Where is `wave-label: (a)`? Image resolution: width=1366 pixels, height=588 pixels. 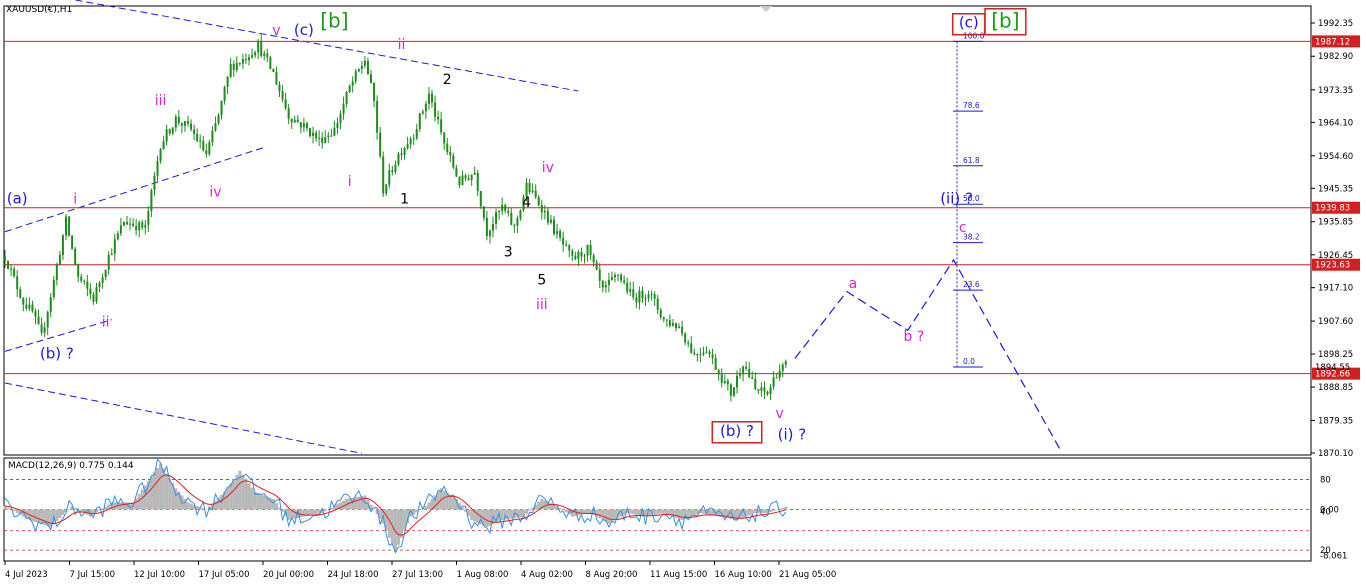 wave-label: (a) is located at coordinates (17, 199).